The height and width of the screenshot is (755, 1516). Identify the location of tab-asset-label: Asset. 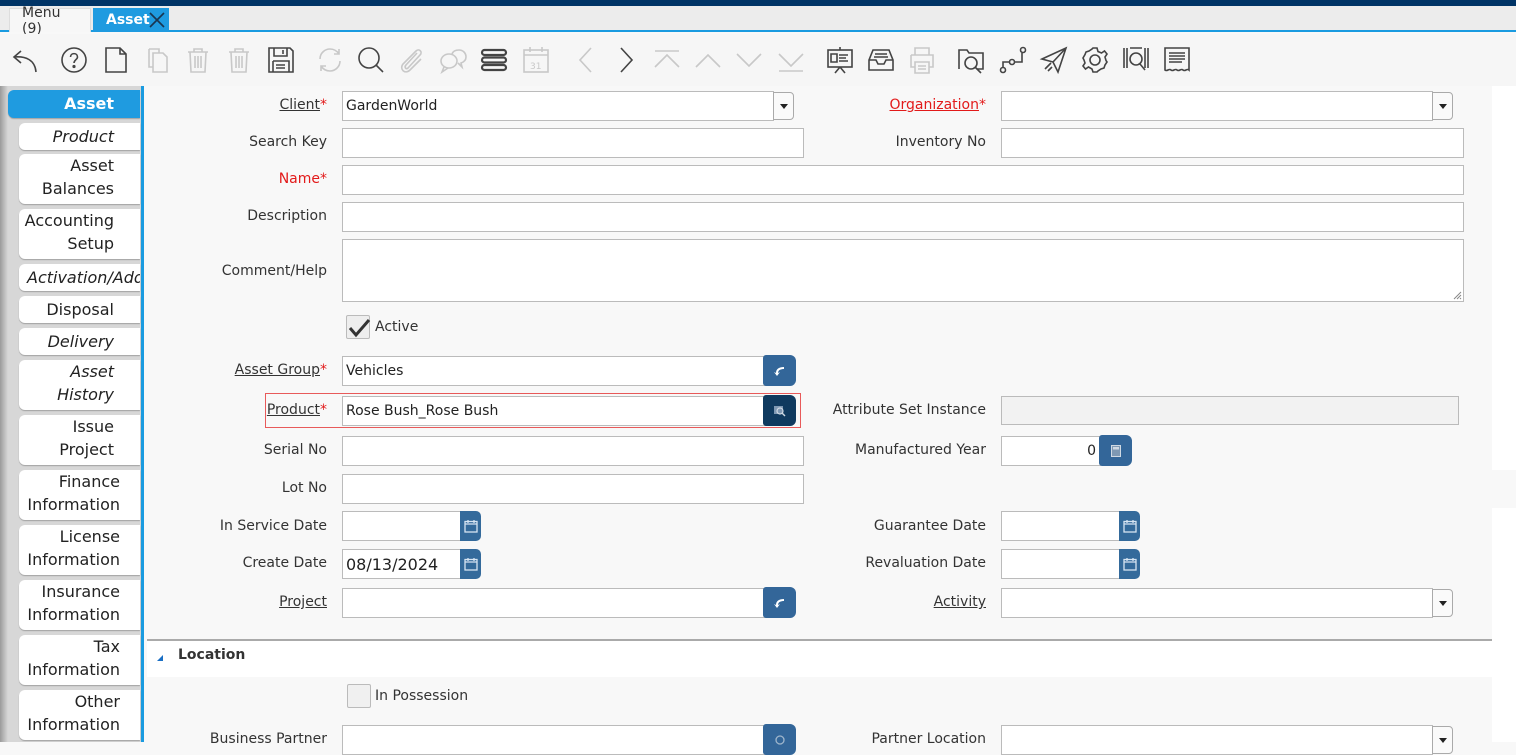
(128, 20).